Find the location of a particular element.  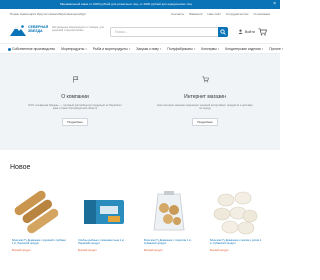

nav-item-own-production: Собственное производство is located at coordinates (31, 49).